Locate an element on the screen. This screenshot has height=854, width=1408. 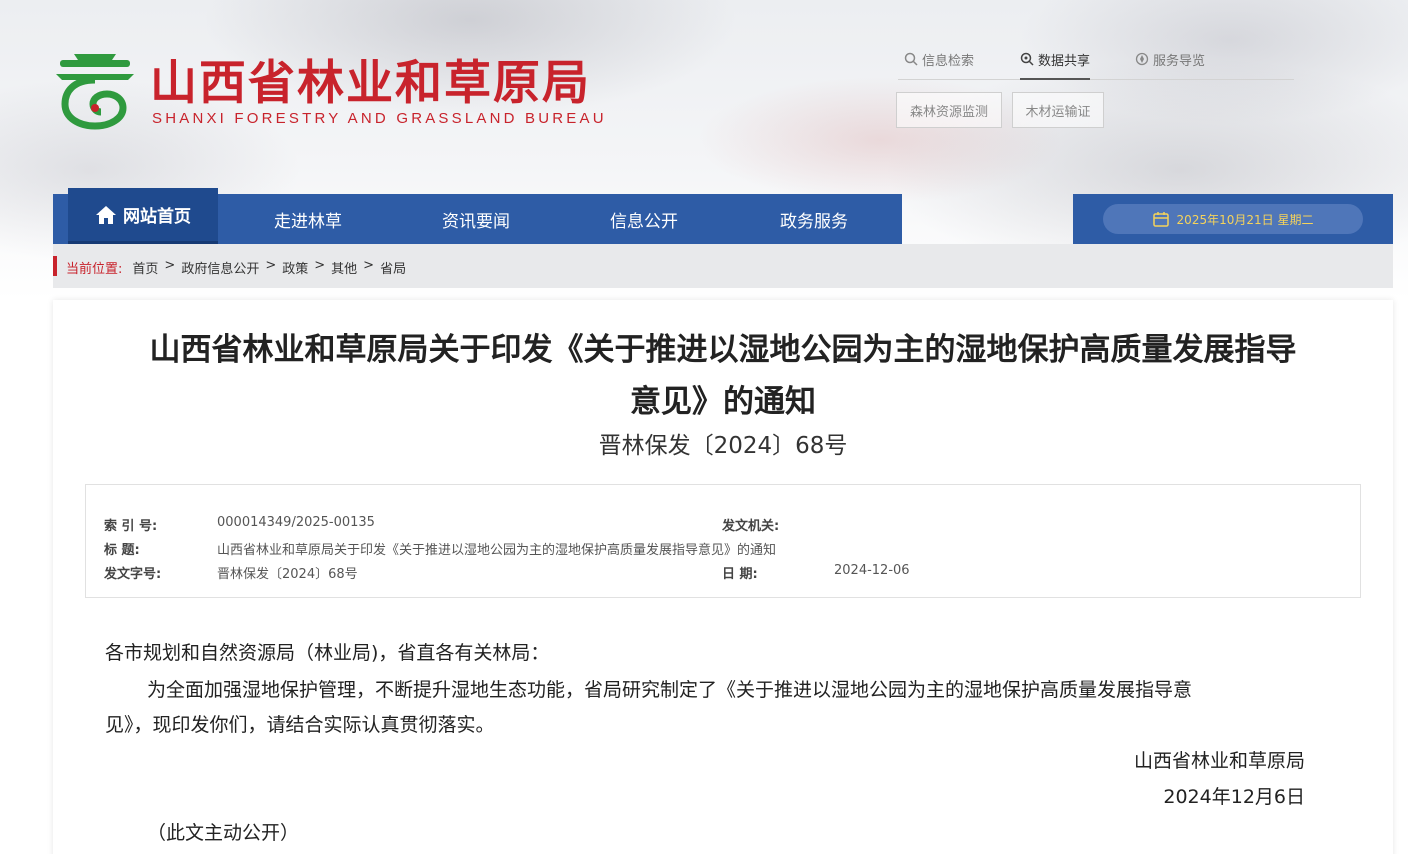
nav-about: 走进林草 is located at coordinates (308, 219).